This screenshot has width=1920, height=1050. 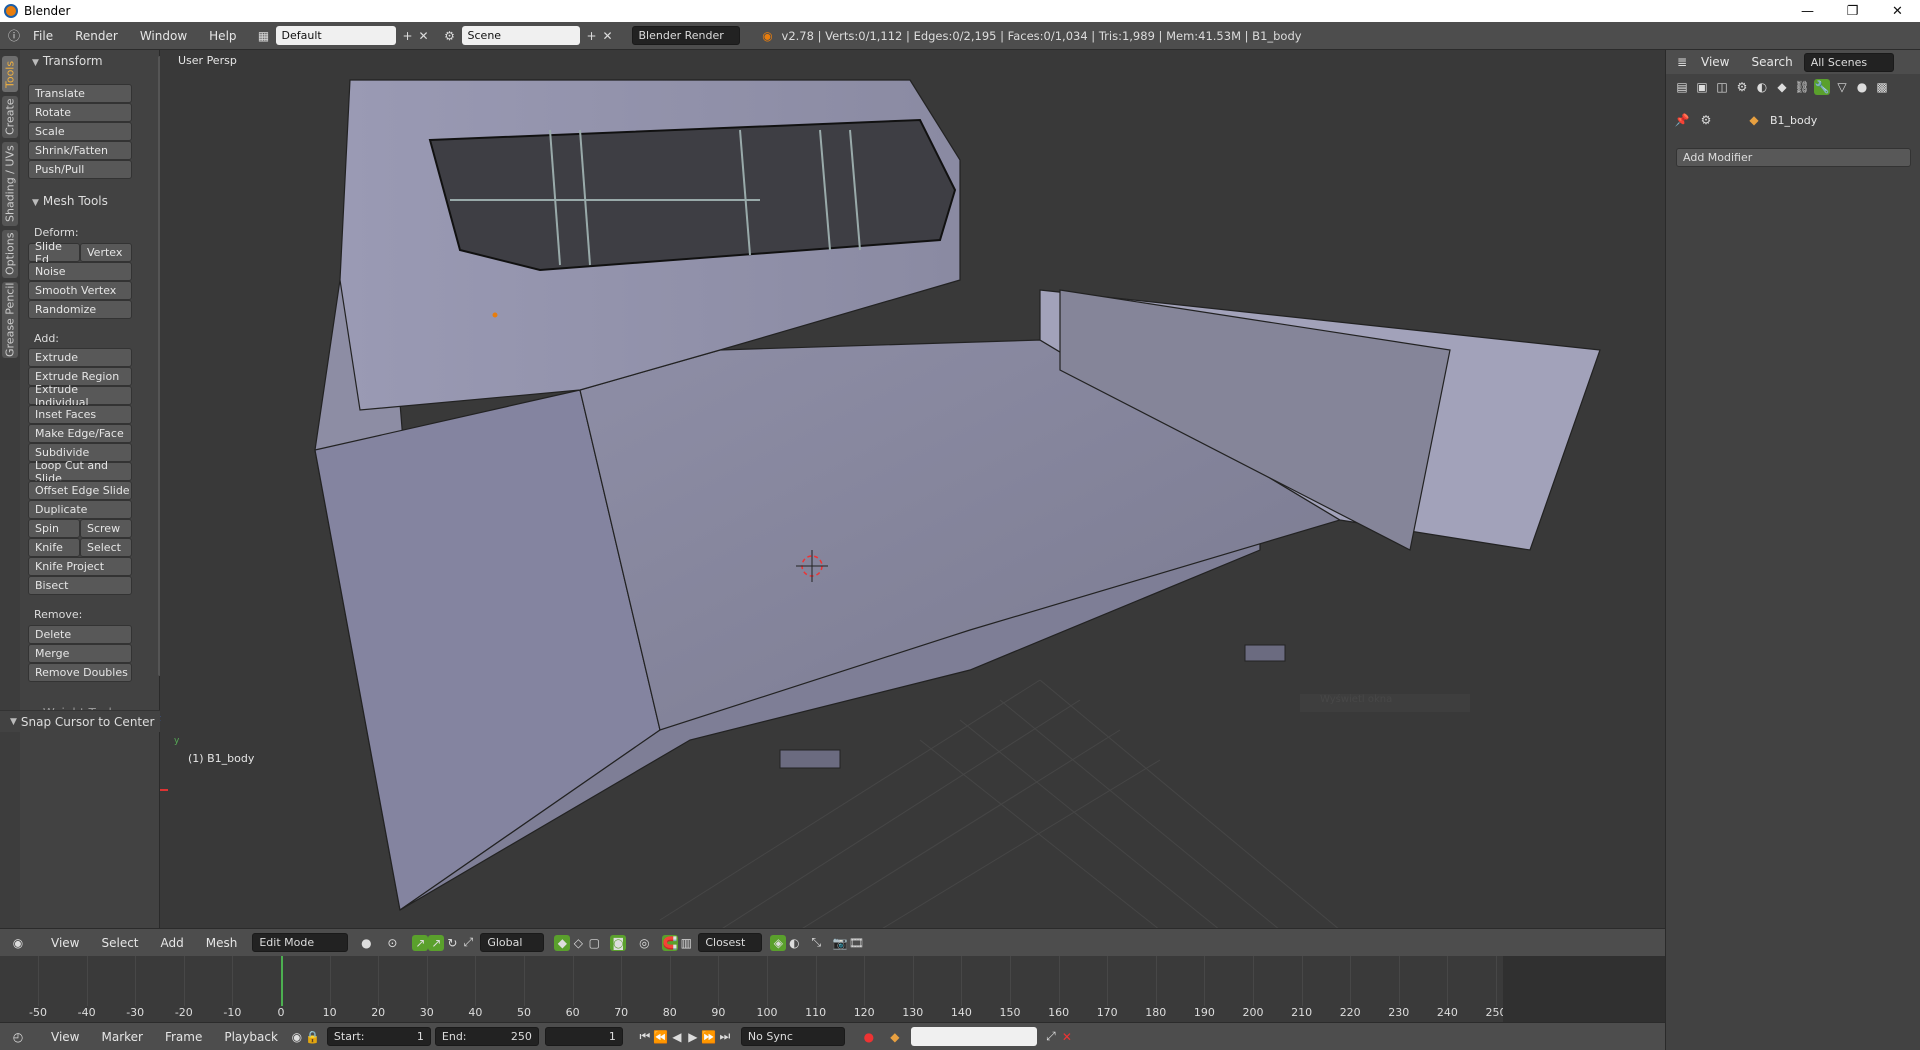 What do you see at coordinates (300, 942) in the screenshot?
I see `mode-dropdown: Edit Mode` at bounding box center [300, 942].